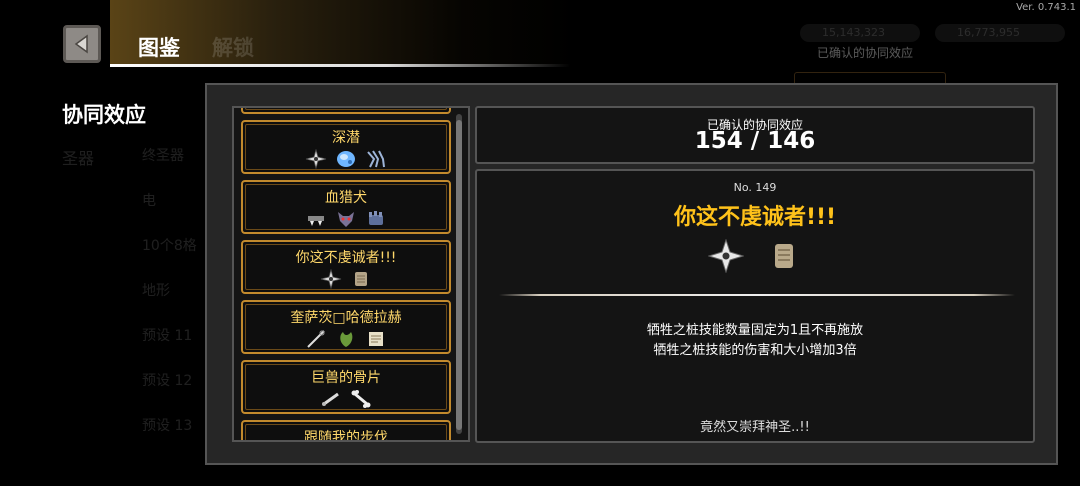  What do you see at coordinates (316, 221) in the screenshot?
I see `fang-icon` at bounding box center [316, 221].